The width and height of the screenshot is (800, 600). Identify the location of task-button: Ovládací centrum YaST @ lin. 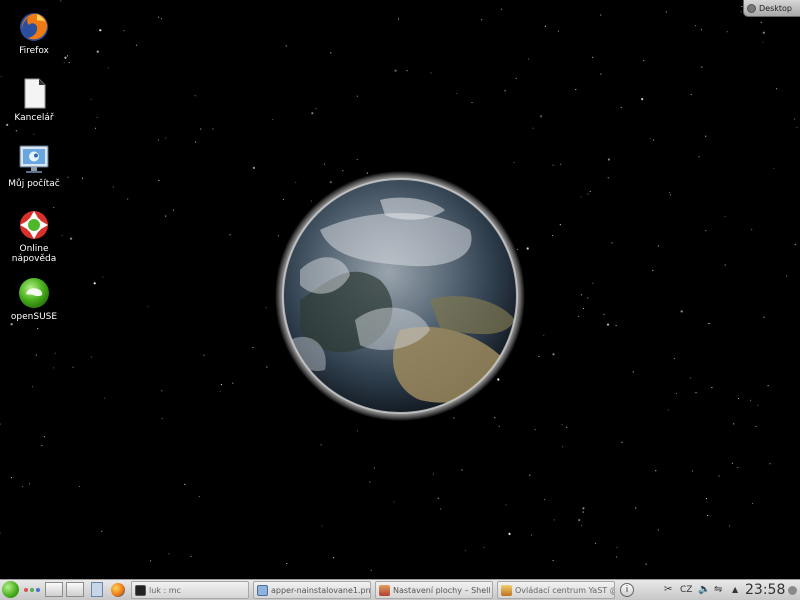
(556, 590).